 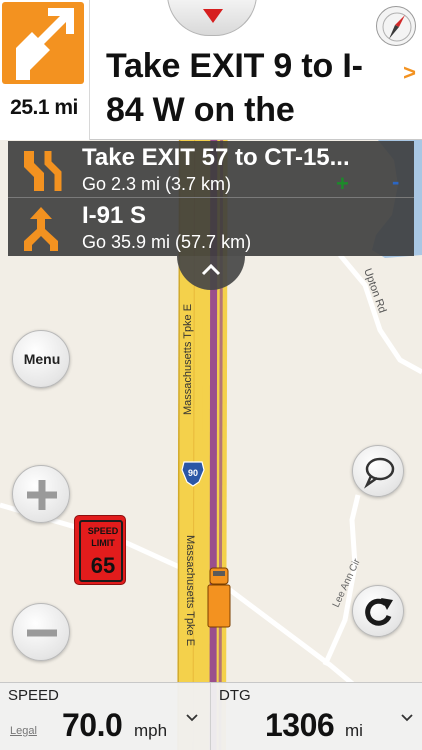 I want to click on maneuver-detail: Go 2.3 mi (3.7 km), so click(x=157, y=184).